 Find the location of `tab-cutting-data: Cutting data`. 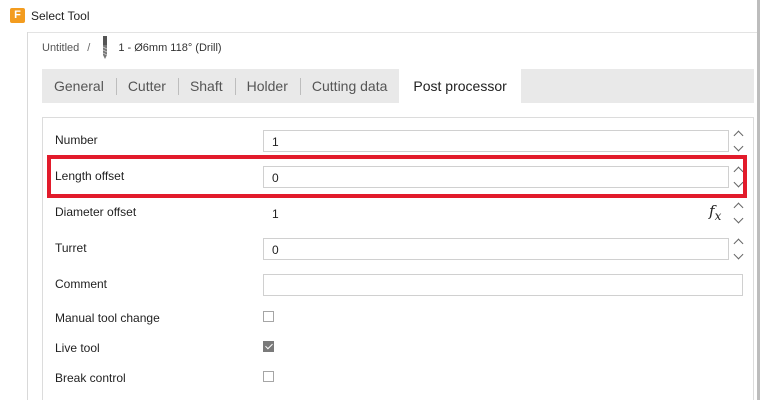

tab-cutting-data: Cutting data is located at coordinates (349, 86).